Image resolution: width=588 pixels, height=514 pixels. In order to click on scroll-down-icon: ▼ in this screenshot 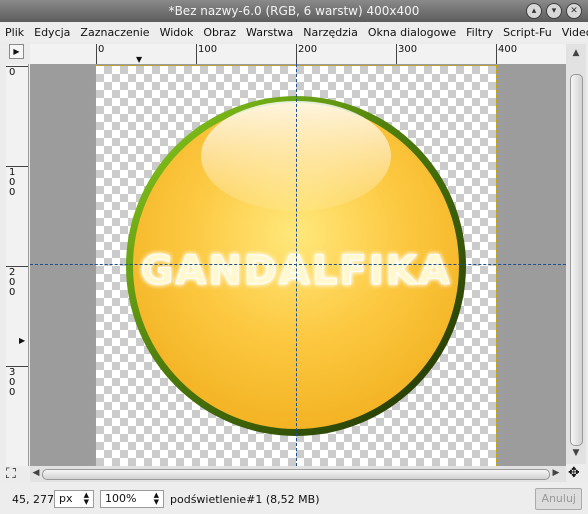, I will do `click(576, 453)`.